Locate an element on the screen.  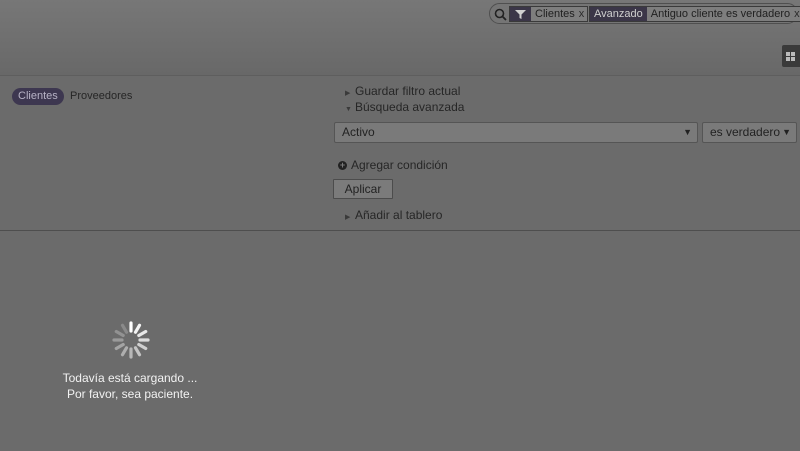
apply-button: Aplicar is located at coordinates (363, 189).